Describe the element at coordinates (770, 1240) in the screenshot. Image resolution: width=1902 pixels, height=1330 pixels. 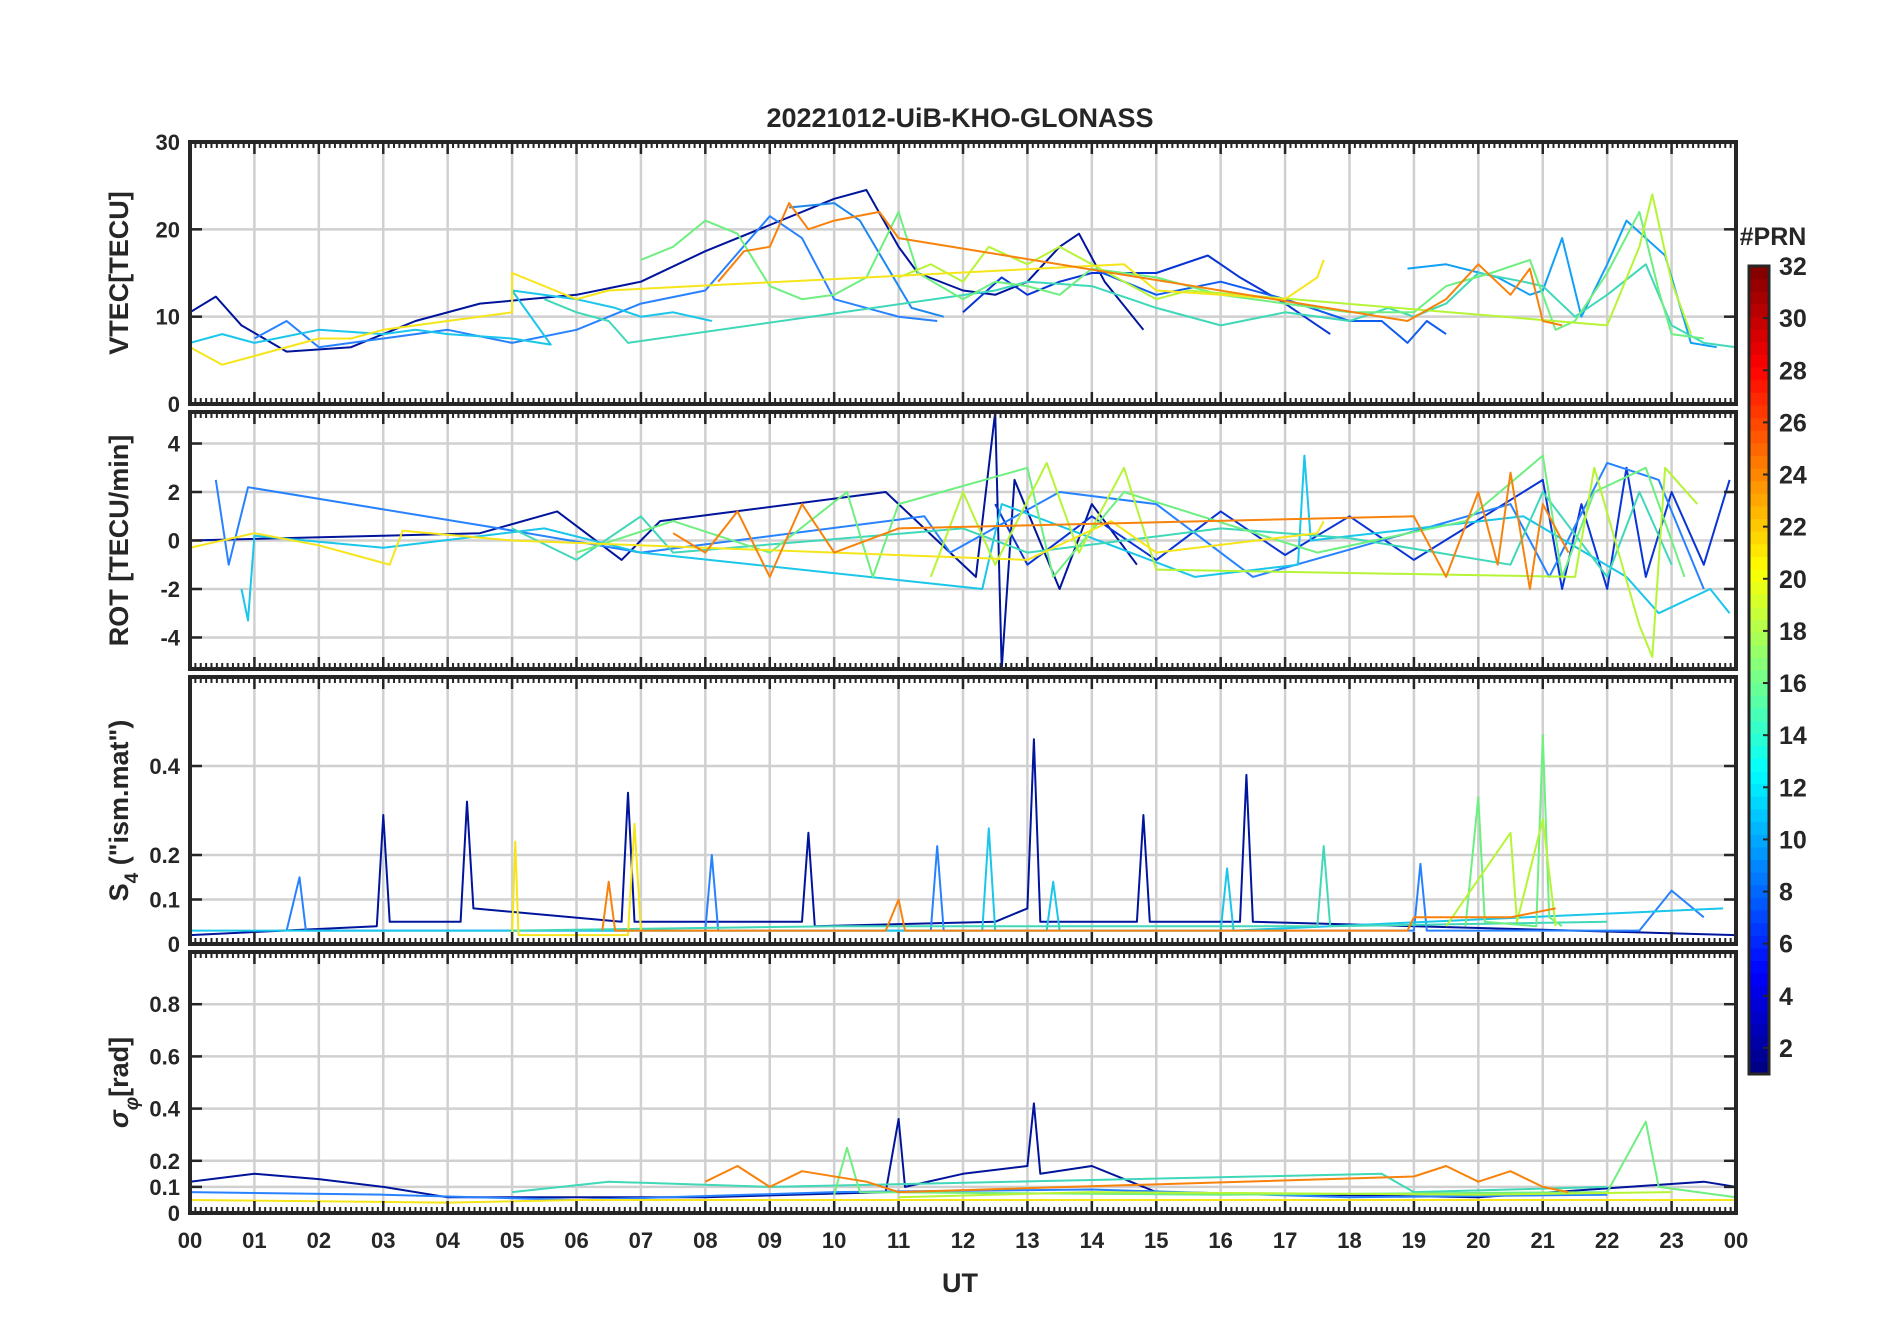
I see `x-tick-label: 09` at that location.